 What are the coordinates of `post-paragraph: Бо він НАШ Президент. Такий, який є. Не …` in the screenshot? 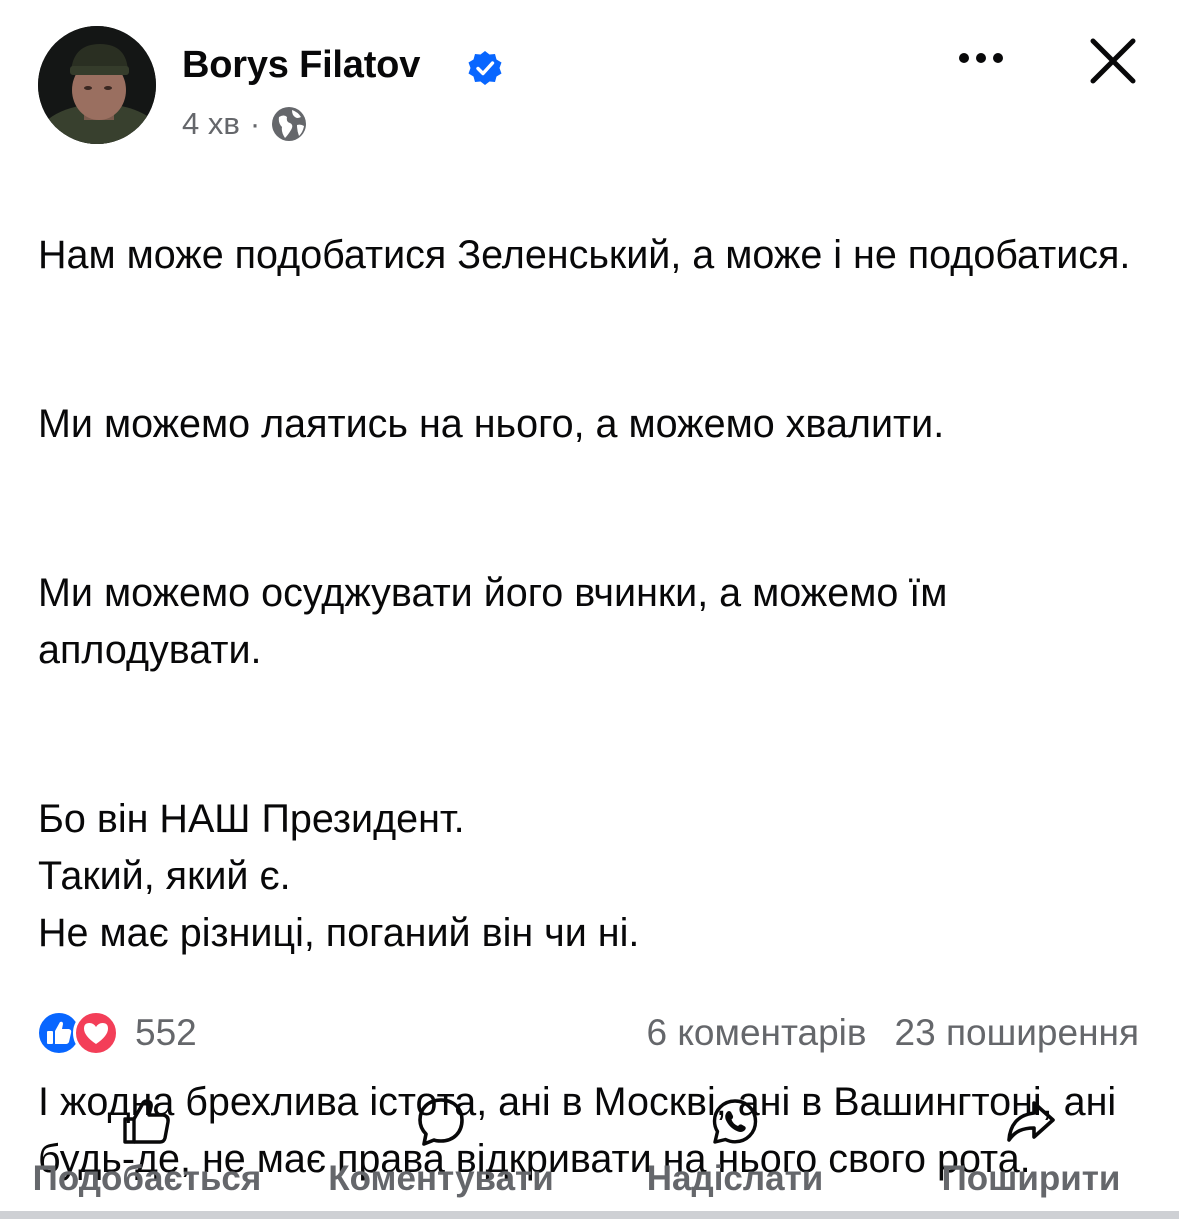 It's located at (339, 876).